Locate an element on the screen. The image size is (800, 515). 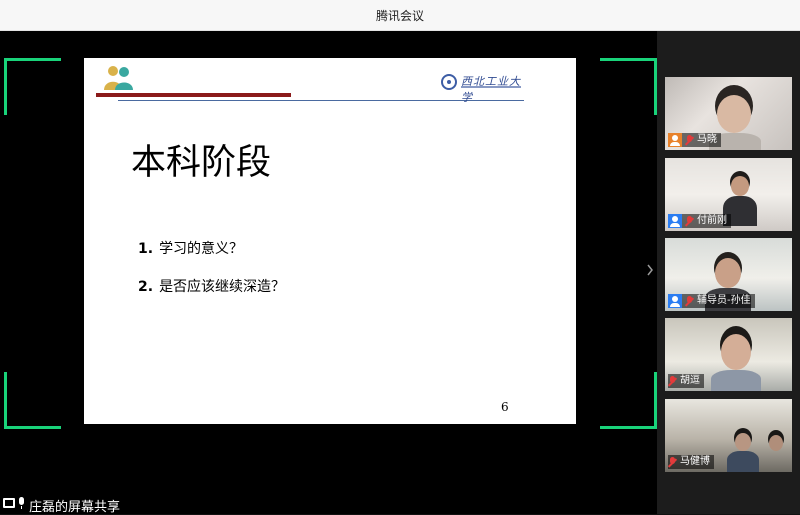
slide-title: 本科阶段 is located at coordinates (201, 163).